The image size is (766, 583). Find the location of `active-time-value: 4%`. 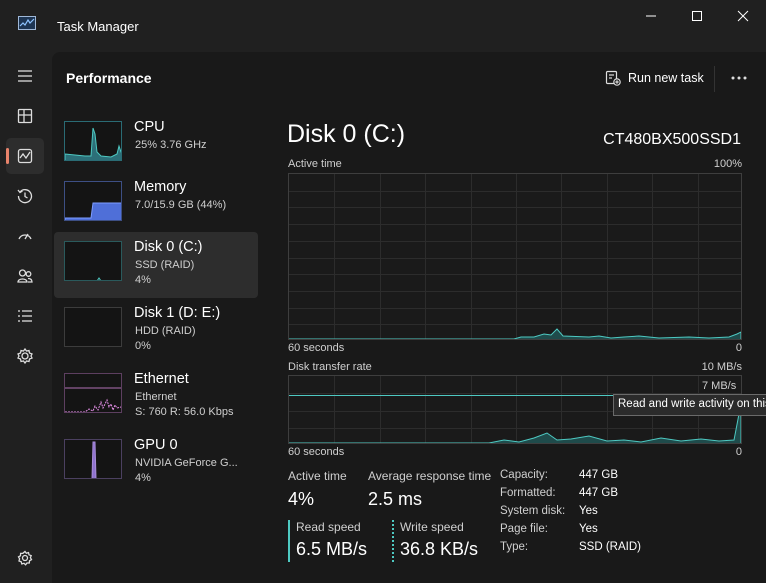

active-time-value: 4% is located at coordinates (301, 499).